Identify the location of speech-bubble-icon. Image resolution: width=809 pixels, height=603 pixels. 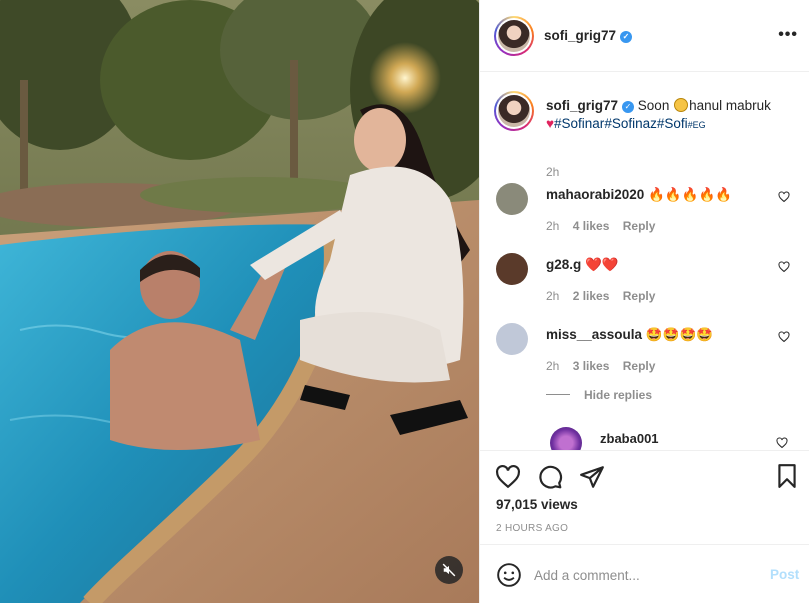
(551, 477).